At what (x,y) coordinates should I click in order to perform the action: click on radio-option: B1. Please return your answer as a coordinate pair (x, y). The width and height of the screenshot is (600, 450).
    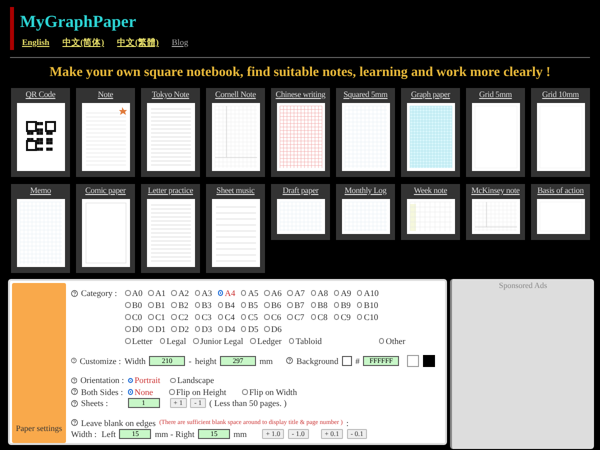
    Looking at the image, I should click on (157, 305).